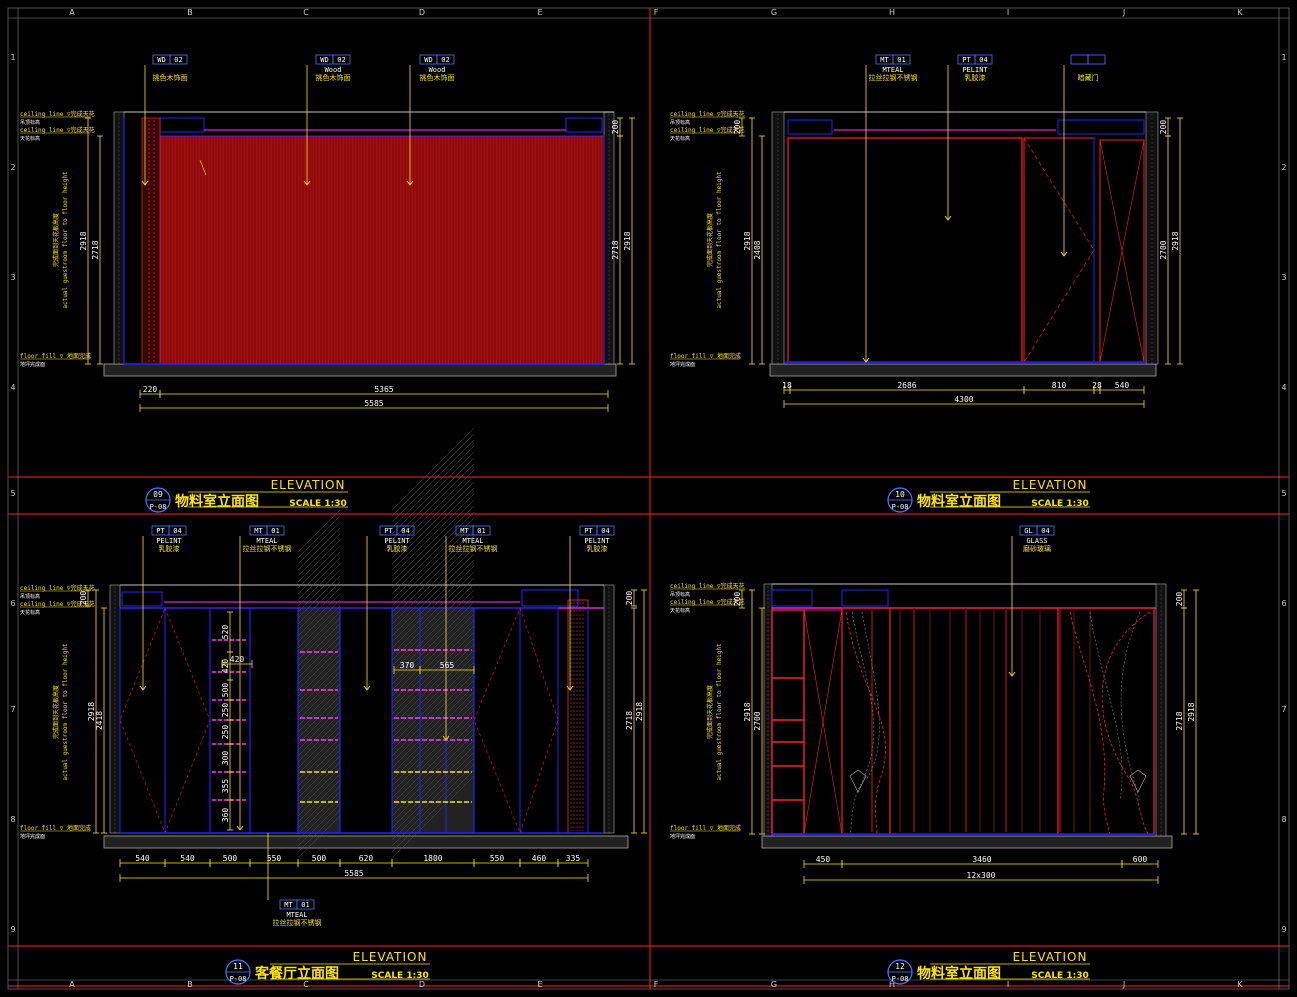 This screenshot has width=1297, height=997. I want to click on material-tag-code: MT, so click(258, 531).